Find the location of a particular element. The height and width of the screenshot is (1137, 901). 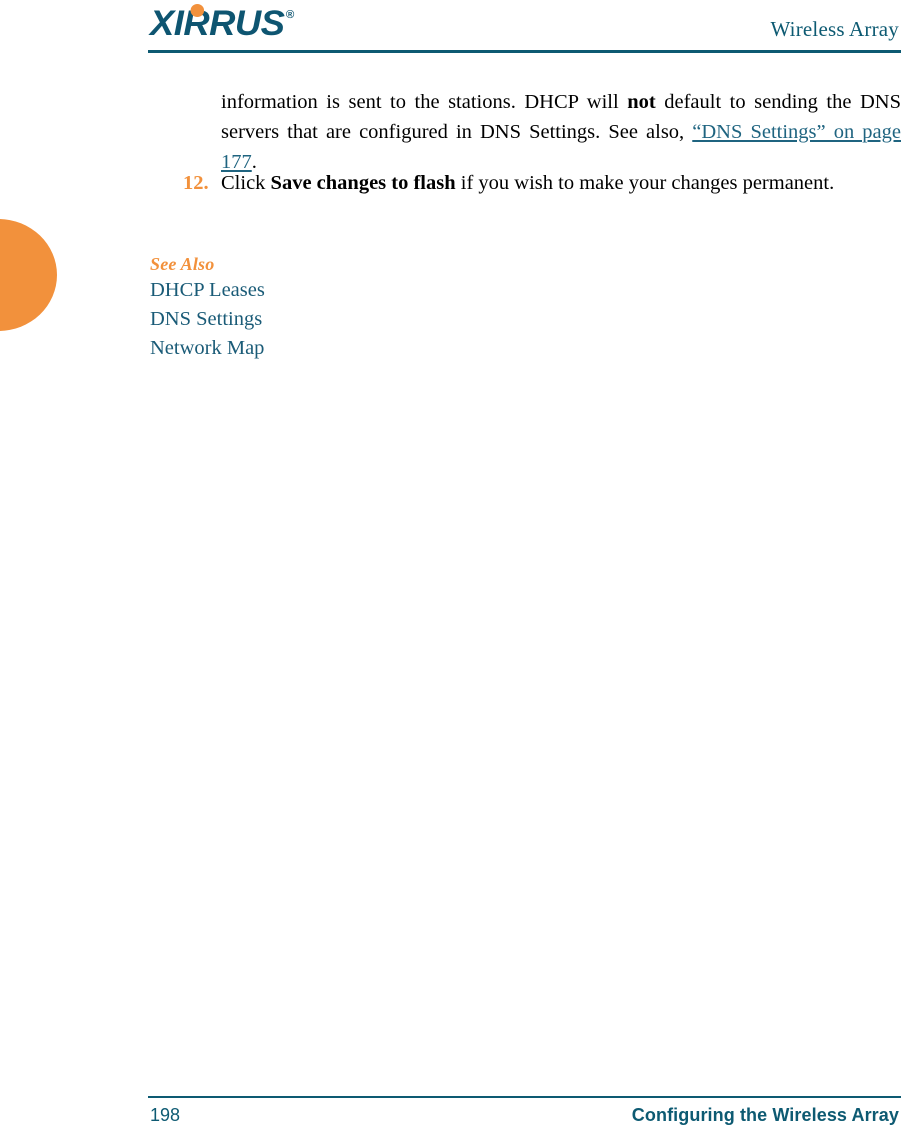

list-item-emphasis-save-changes-to-flash: Save changes to flash is located at coordinates (363, 183).